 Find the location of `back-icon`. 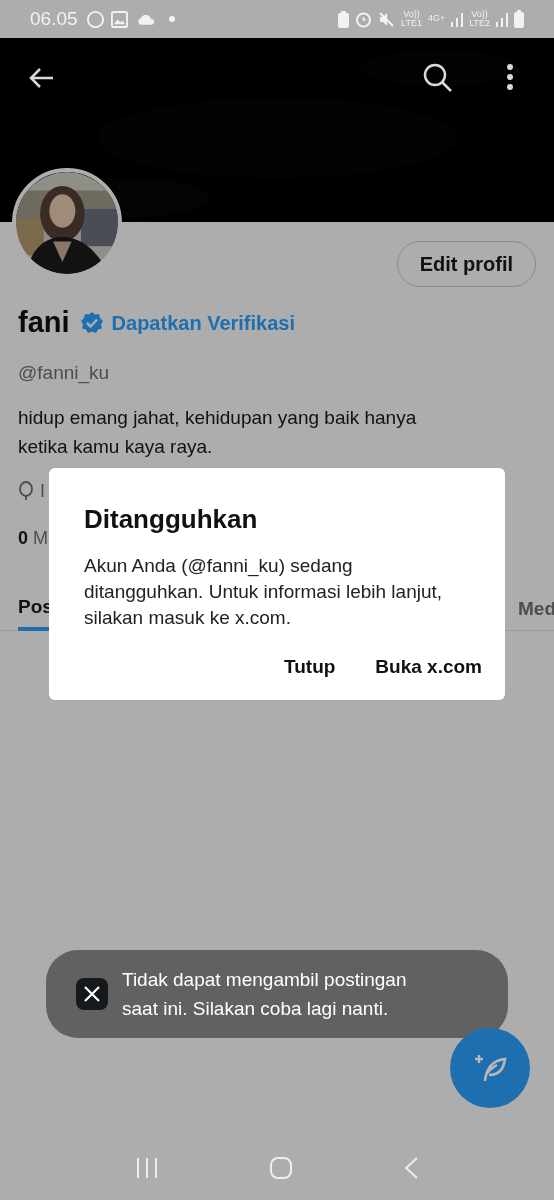

back-icon is located at coordinates (411, 1167).